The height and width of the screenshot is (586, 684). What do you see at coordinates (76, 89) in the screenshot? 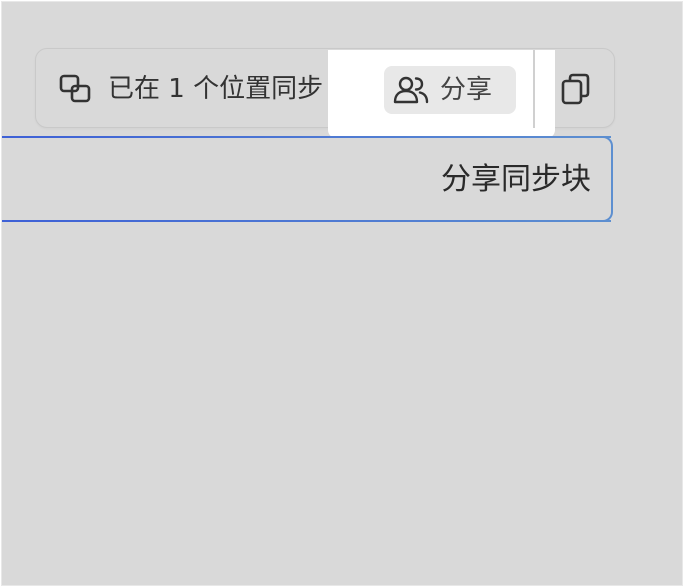
I see `sync-blocks-icon` at bounding box center [76, 89].